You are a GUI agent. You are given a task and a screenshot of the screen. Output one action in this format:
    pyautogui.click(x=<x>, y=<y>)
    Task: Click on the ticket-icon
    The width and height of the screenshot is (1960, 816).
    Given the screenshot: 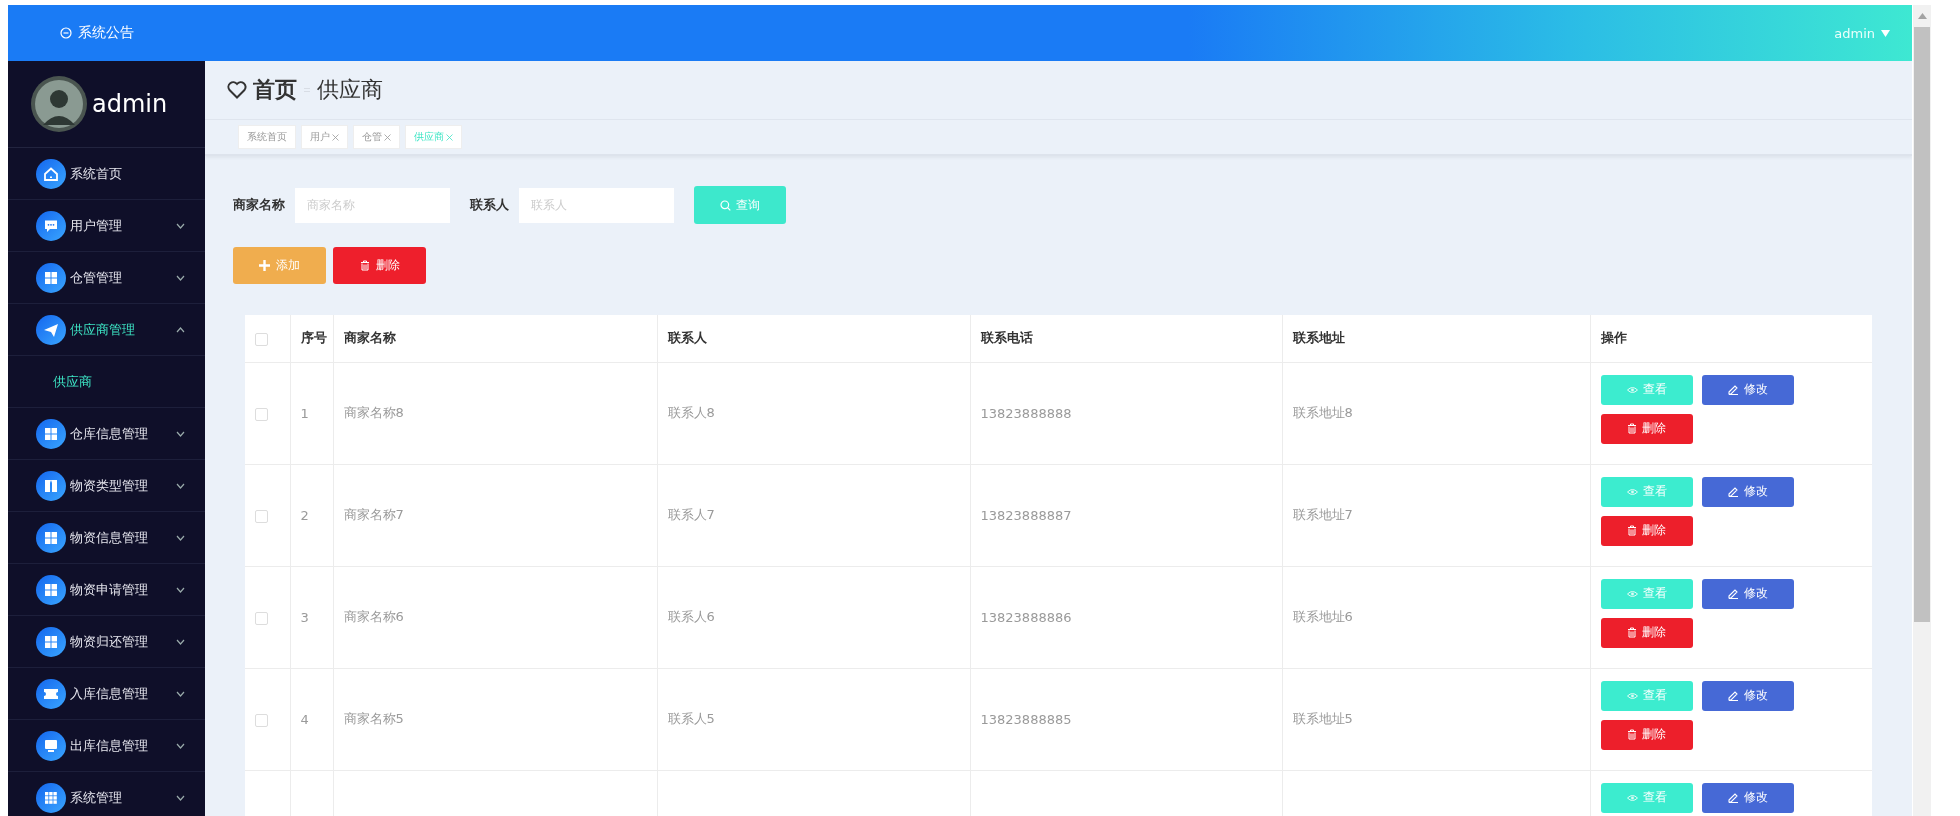 What is the action you would take?
    pyautogui.click(x=51, y=693)
    